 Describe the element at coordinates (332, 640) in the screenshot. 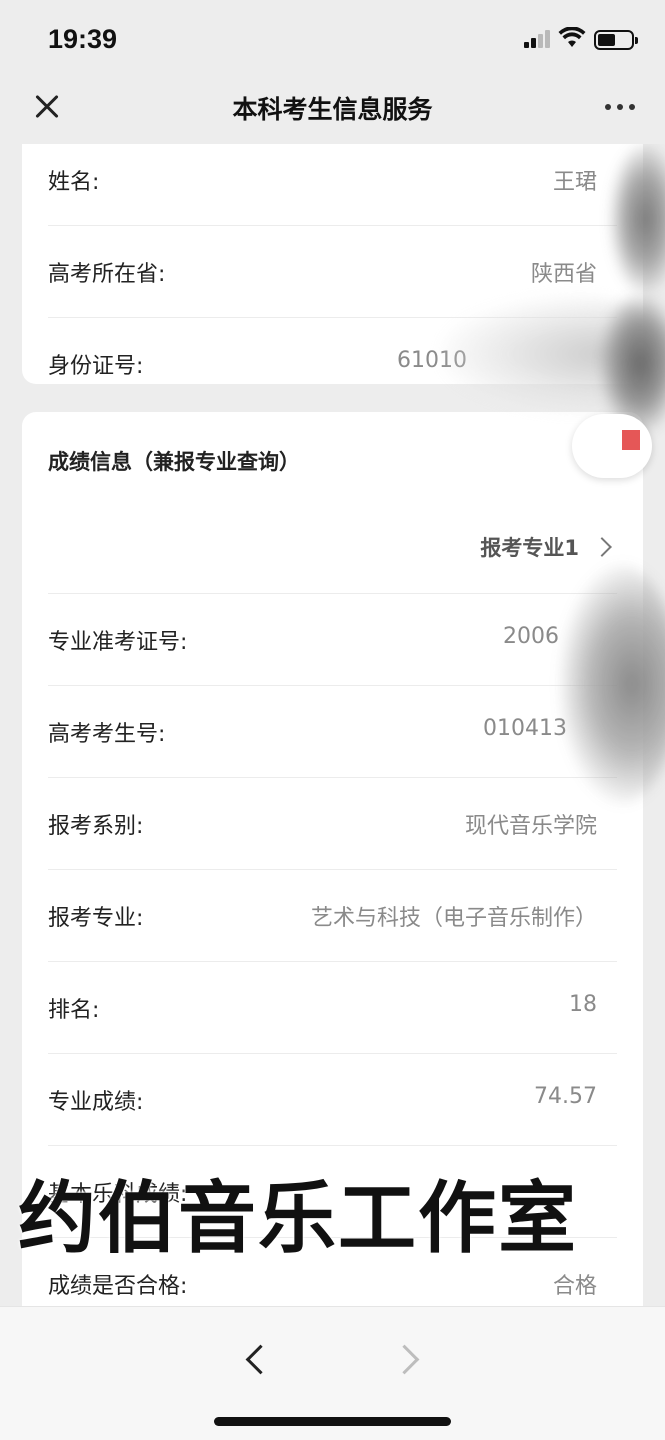

I see `row-exam-number: 专业准考证号: 2006` at that location.